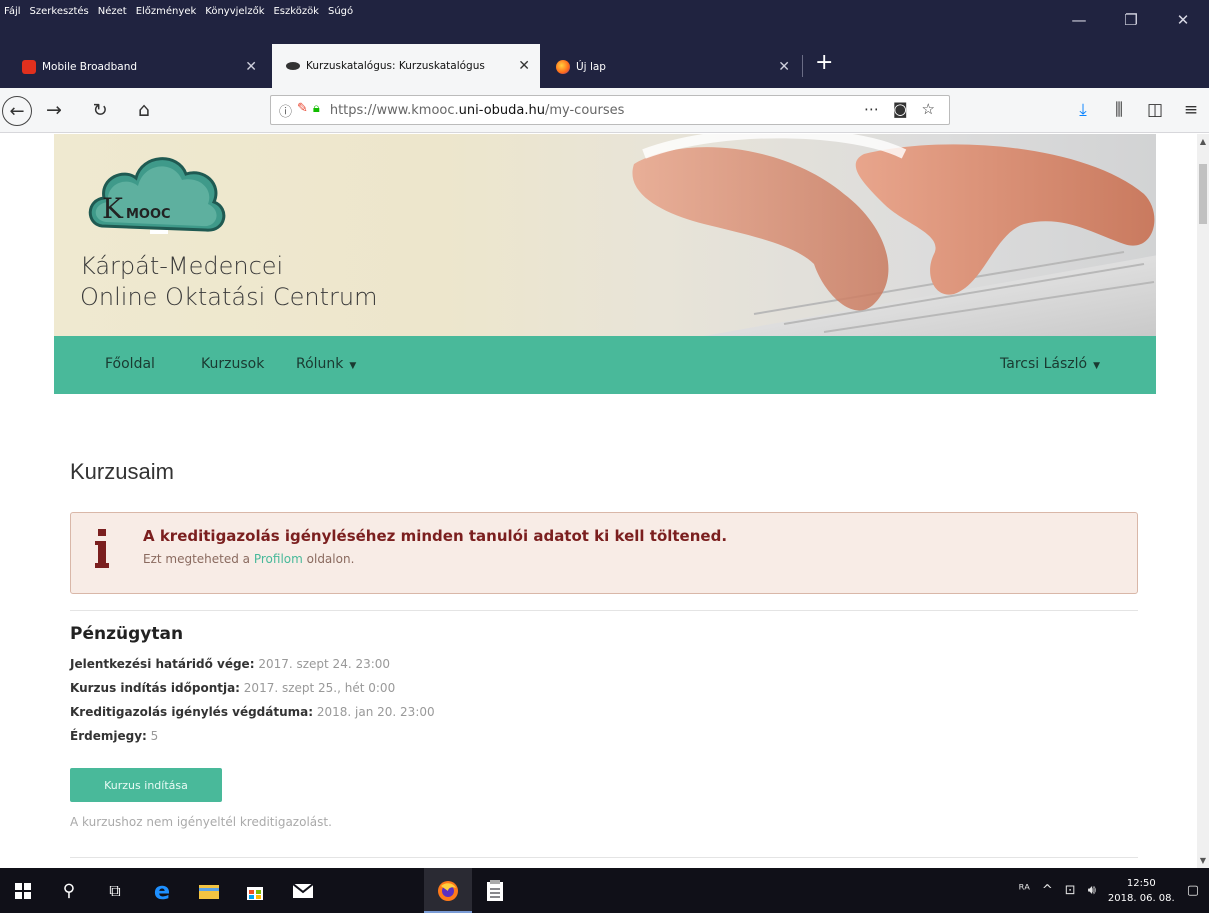 The height and width of the screenshot is (913, 1209). I want to click on site-title-line1: Kárpát-Medencei, so click(182, 266).